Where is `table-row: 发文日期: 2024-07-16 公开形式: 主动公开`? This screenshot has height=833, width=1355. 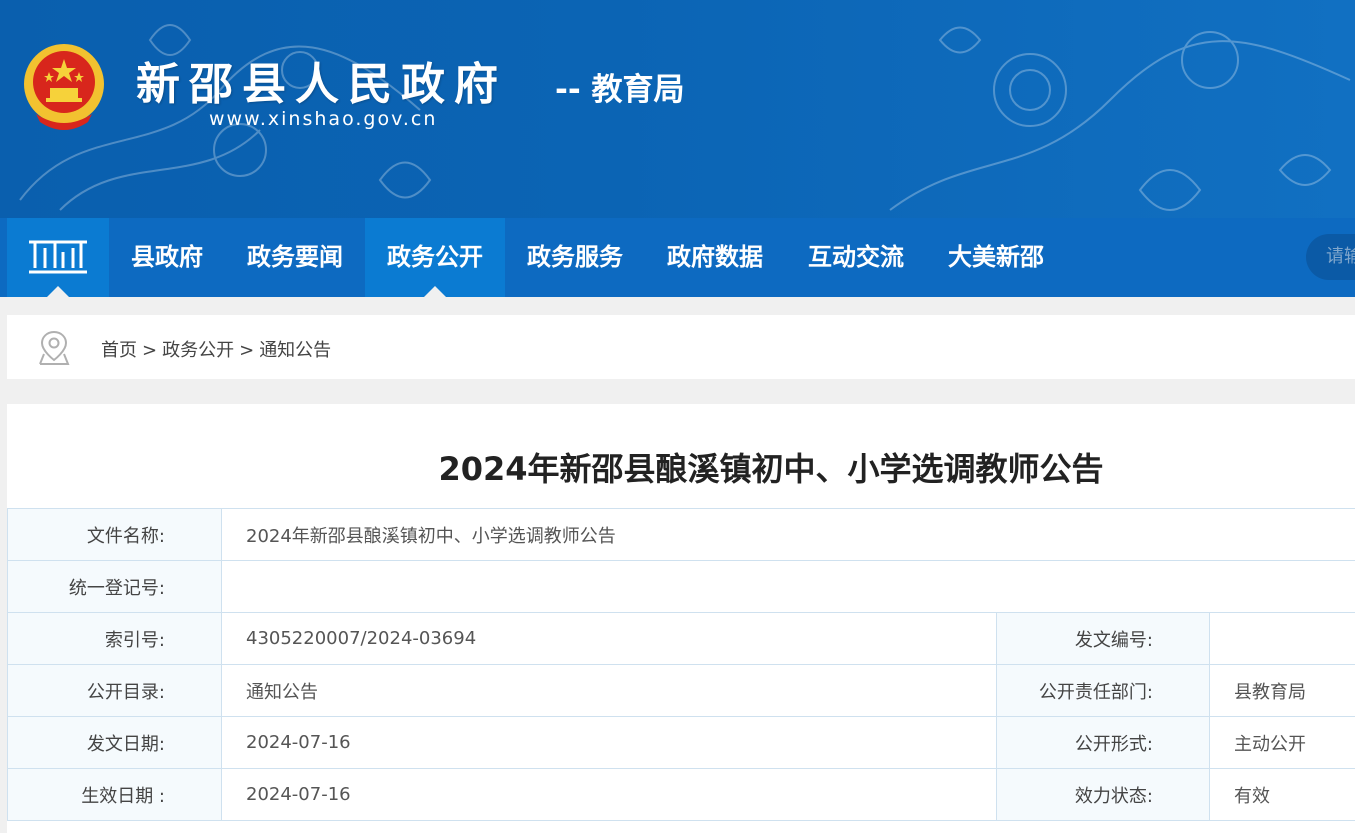
table-row: 发文日期: 2024-07-16 公开形式: 主动公开 is located at coordinates (681, 742).